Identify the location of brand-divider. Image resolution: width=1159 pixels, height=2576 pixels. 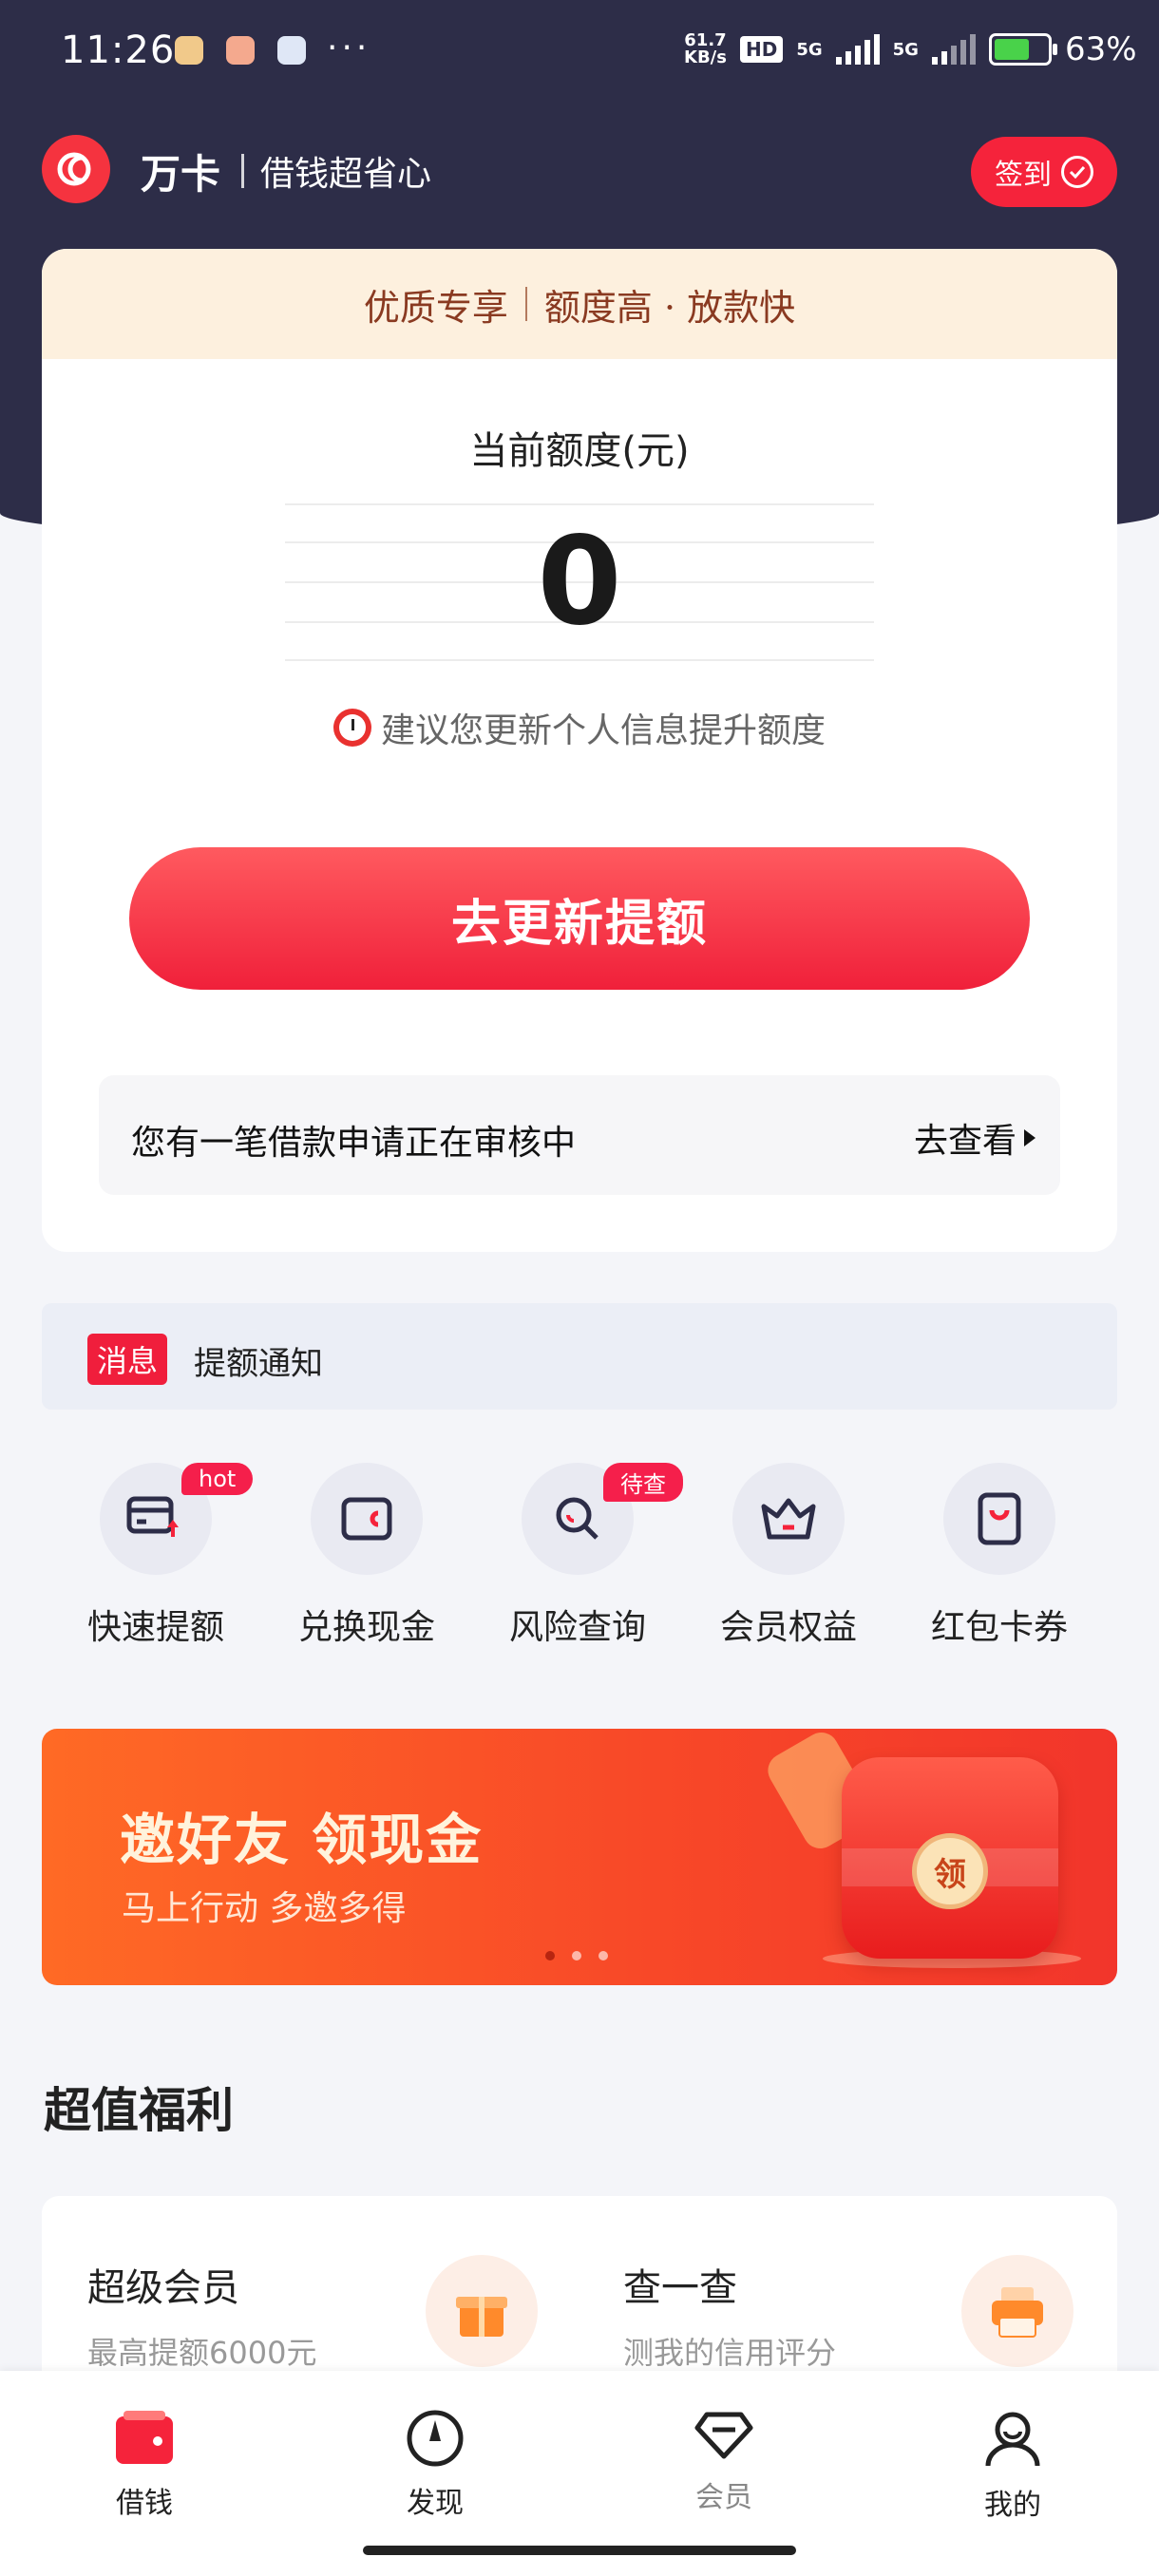
(242, 171).